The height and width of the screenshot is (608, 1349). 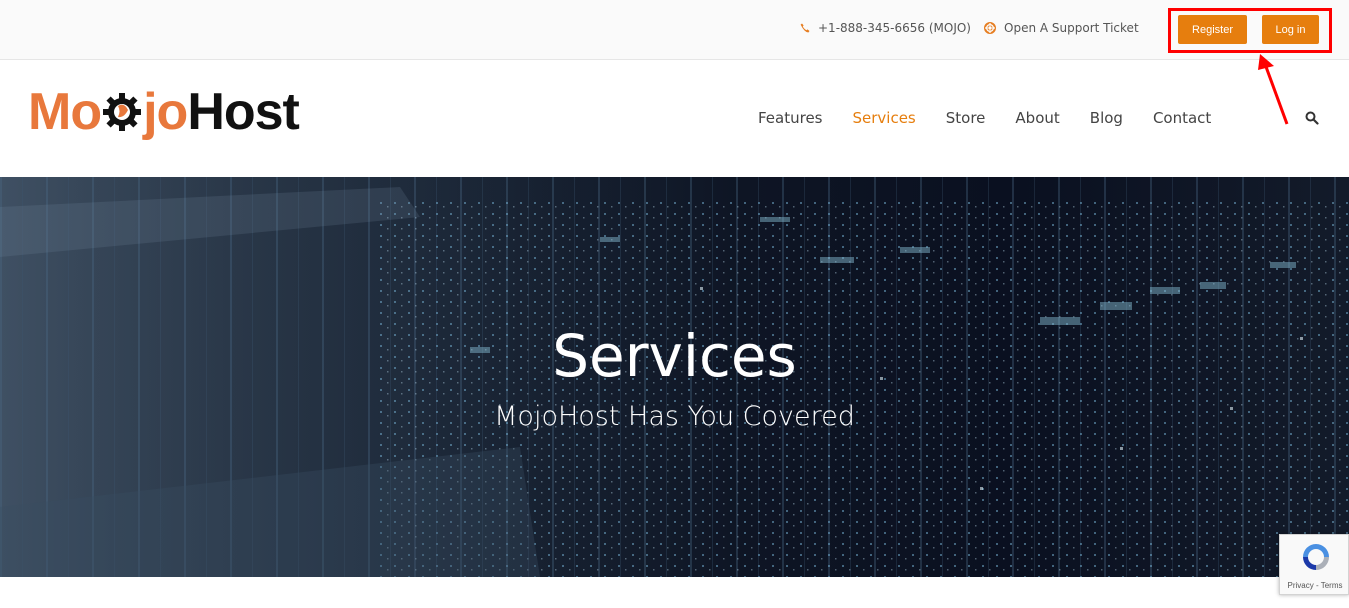 What do you see at coordinates (674, 416) in the screenshot?
I see `hero-subtitle: MojoHost Has You Covered` at bounding box center [674, 416].